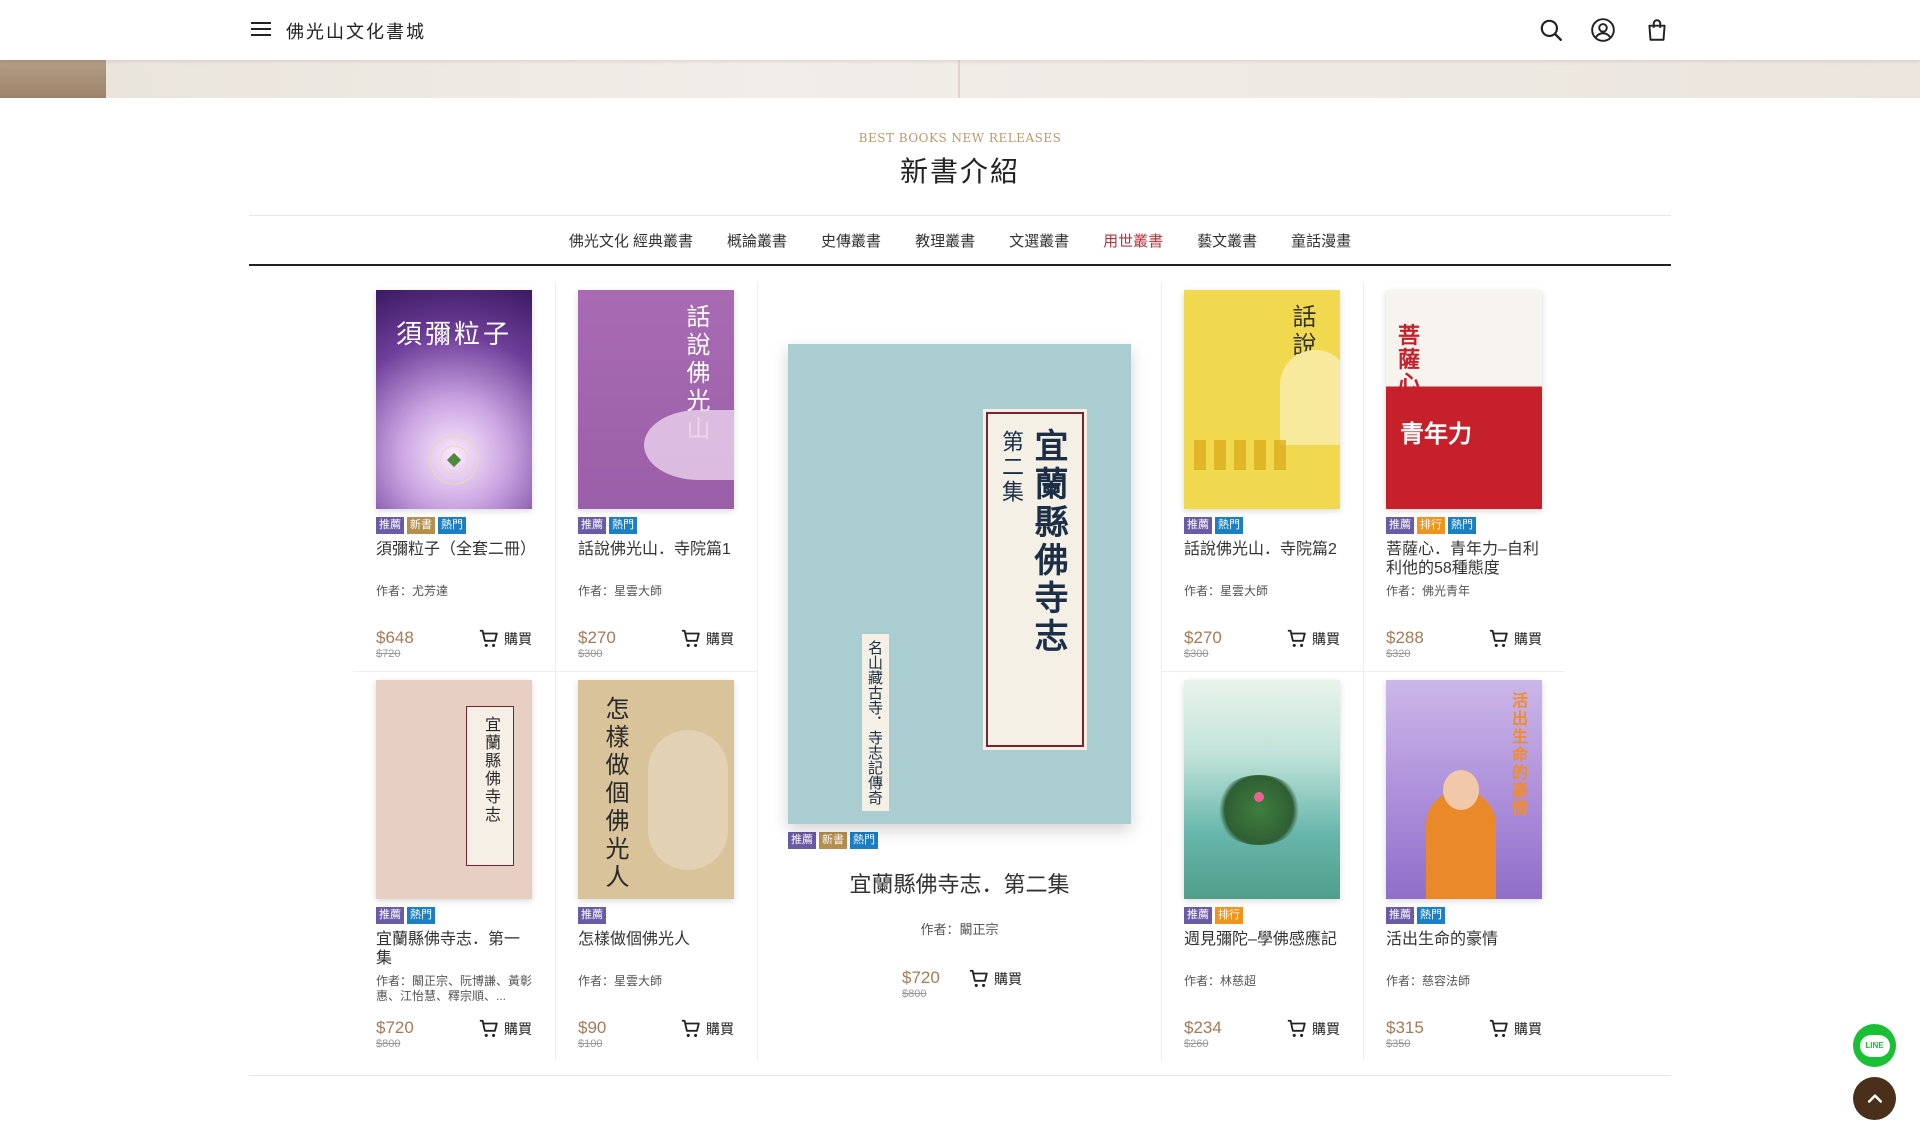 The width and height of the screenshot is (1920, 1135). What do you see at coordinates (491, 770) in the screenshot?
I see `cover-title: 宜蘭縣佛寺志` at bounding box center [491, 770].